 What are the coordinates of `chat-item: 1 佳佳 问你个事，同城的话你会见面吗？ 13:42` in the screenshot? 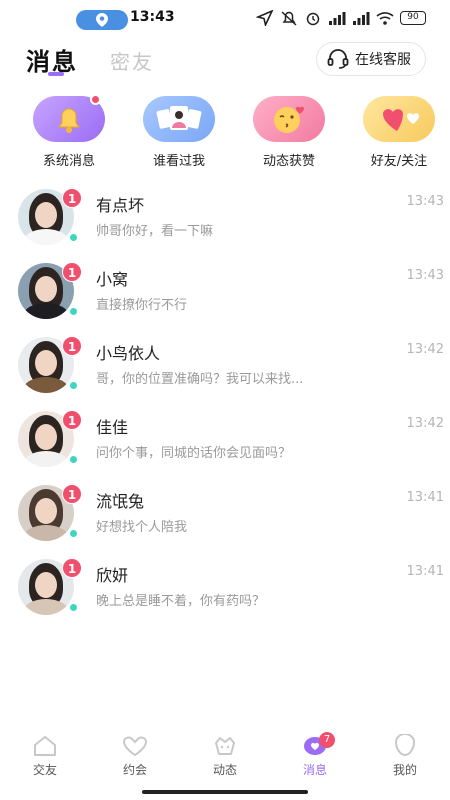 It's located at (225, 443).